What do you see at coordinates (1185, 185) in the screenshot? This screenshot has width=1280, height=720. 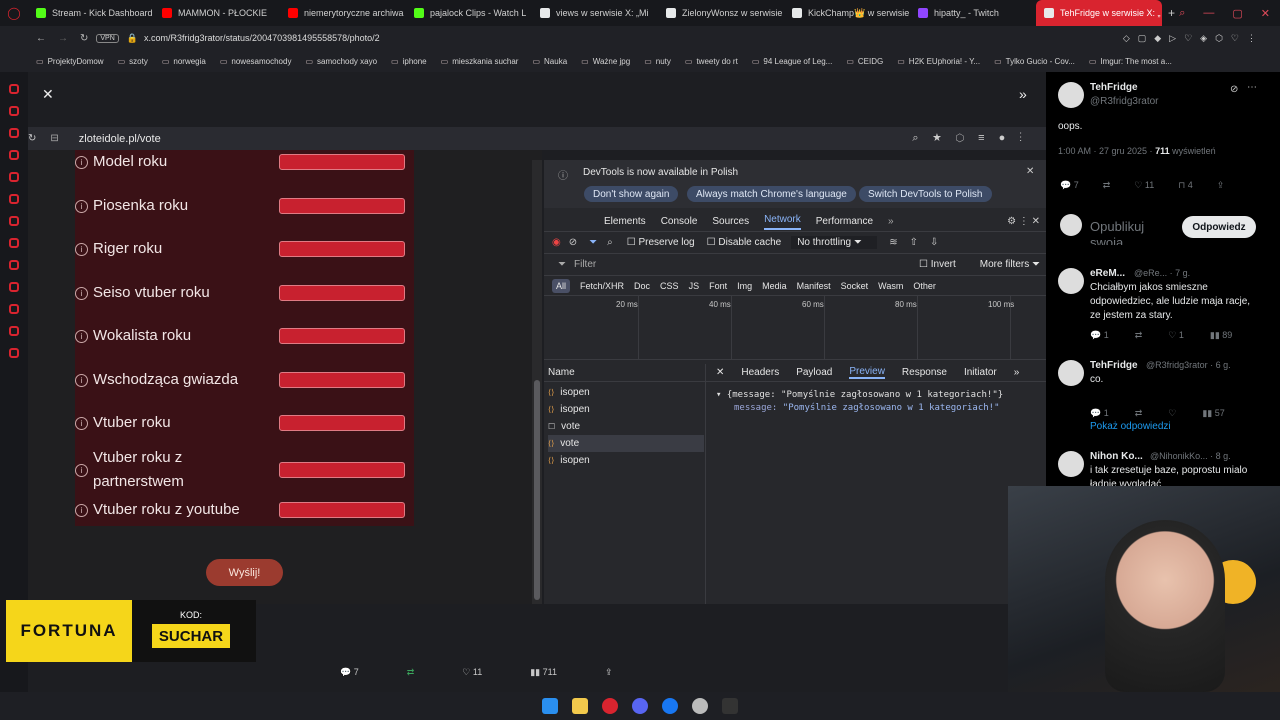 I see `bookmark-icon: ⊓ 4` at bounding box center [1185, 185].